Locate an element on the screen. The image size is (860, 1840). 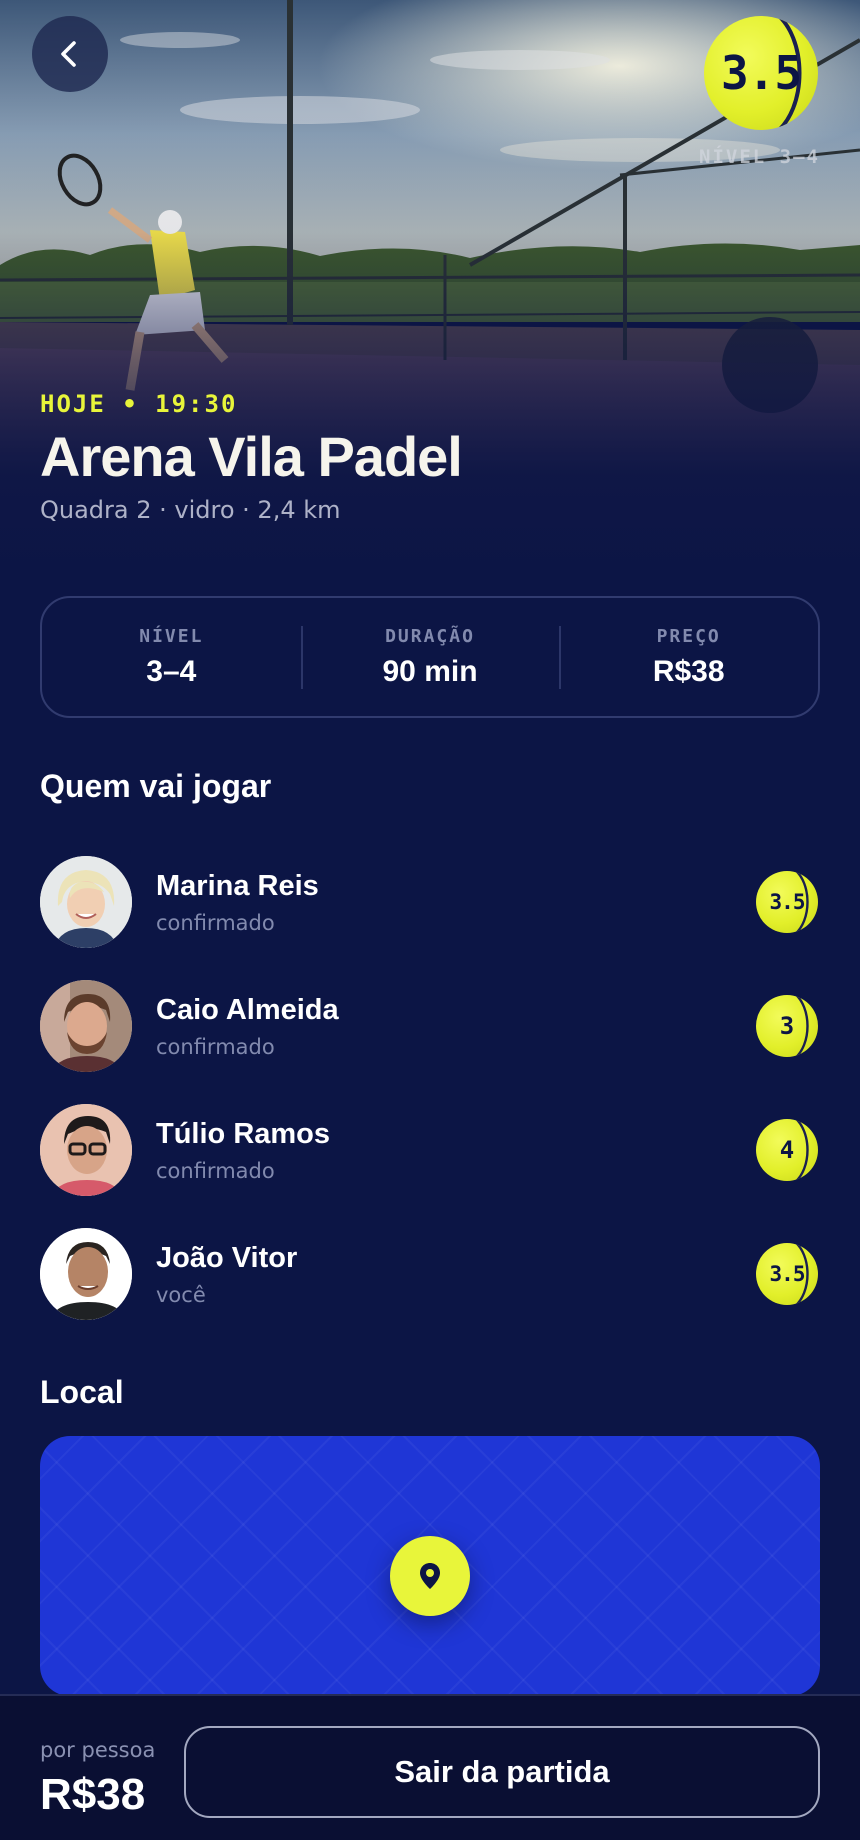
chevron-left-icon is located at coordinates (70, 54).